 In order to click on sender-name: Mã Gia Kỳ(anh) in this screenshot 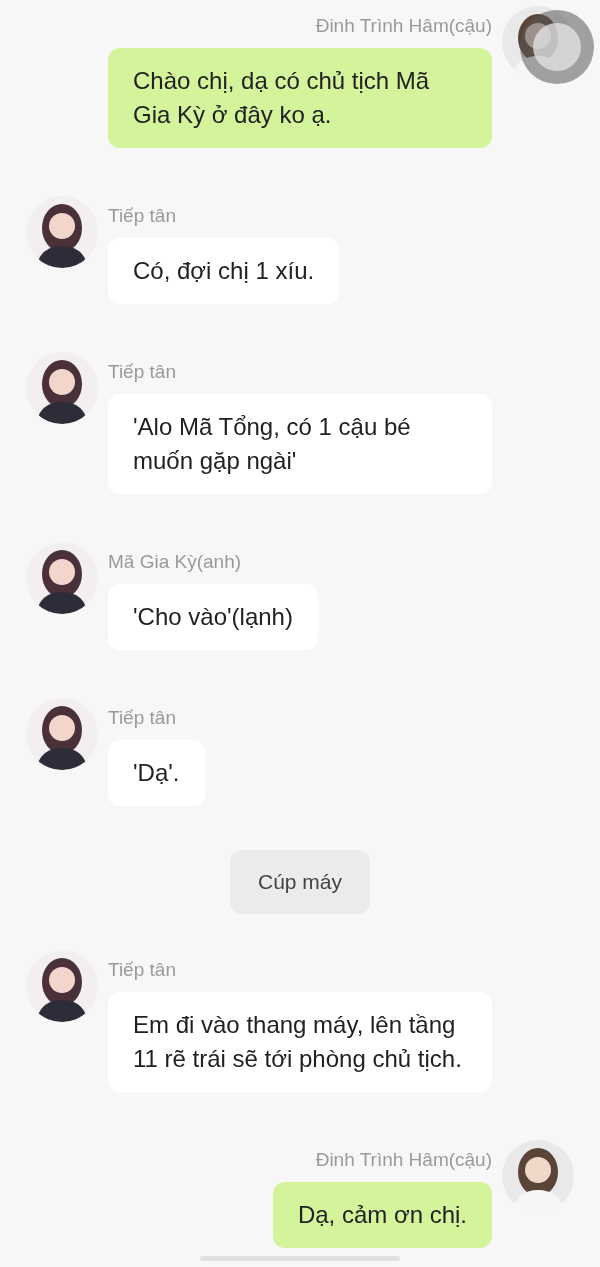, I will do `click(175, 562)`.